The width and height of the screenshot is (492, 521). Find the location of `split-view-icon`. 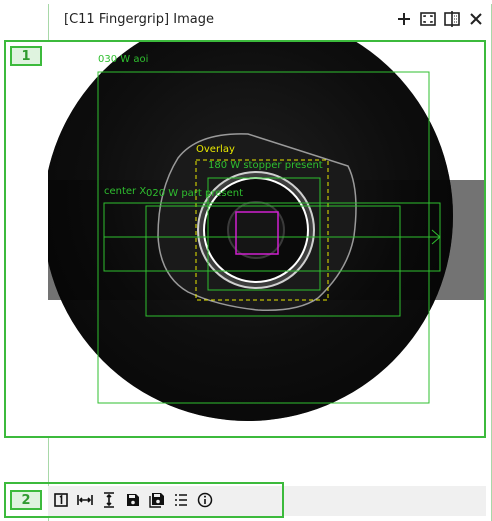

split-view-icon is located at coordinates (452, 19).